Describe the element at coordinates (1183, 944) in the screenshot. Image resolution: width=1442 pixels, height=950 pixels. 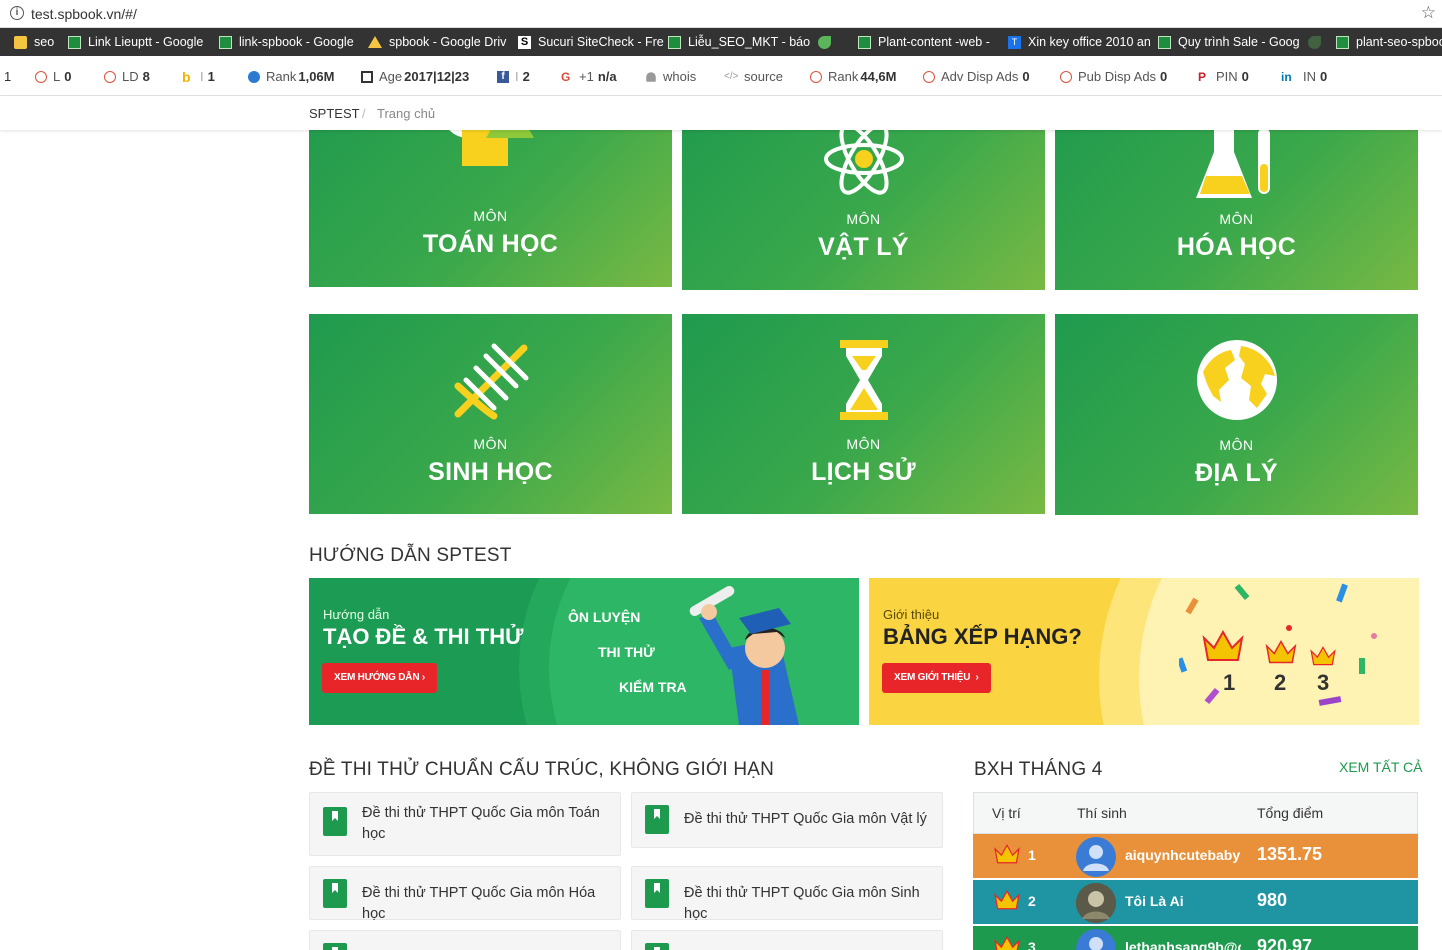
I see `rank-name: lethanhsang9b@g` at that location.